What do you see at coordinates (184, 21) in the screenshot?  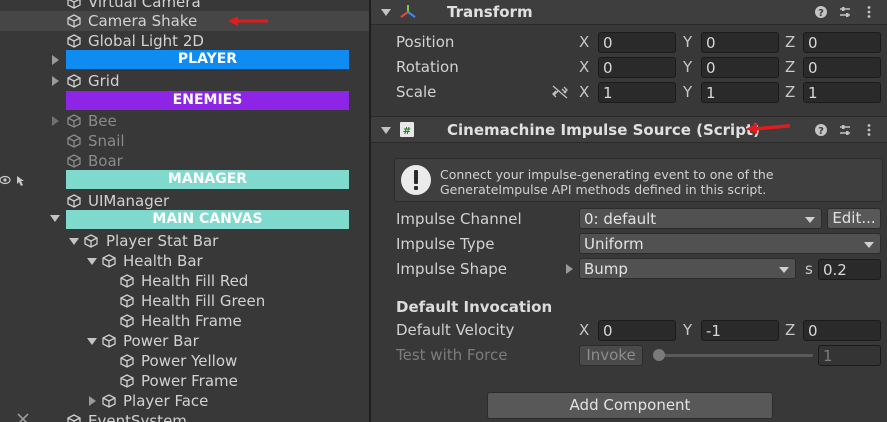 I see `hierarchy-row-camera-shake: Camera Shake` at bounding box center [184, 21].